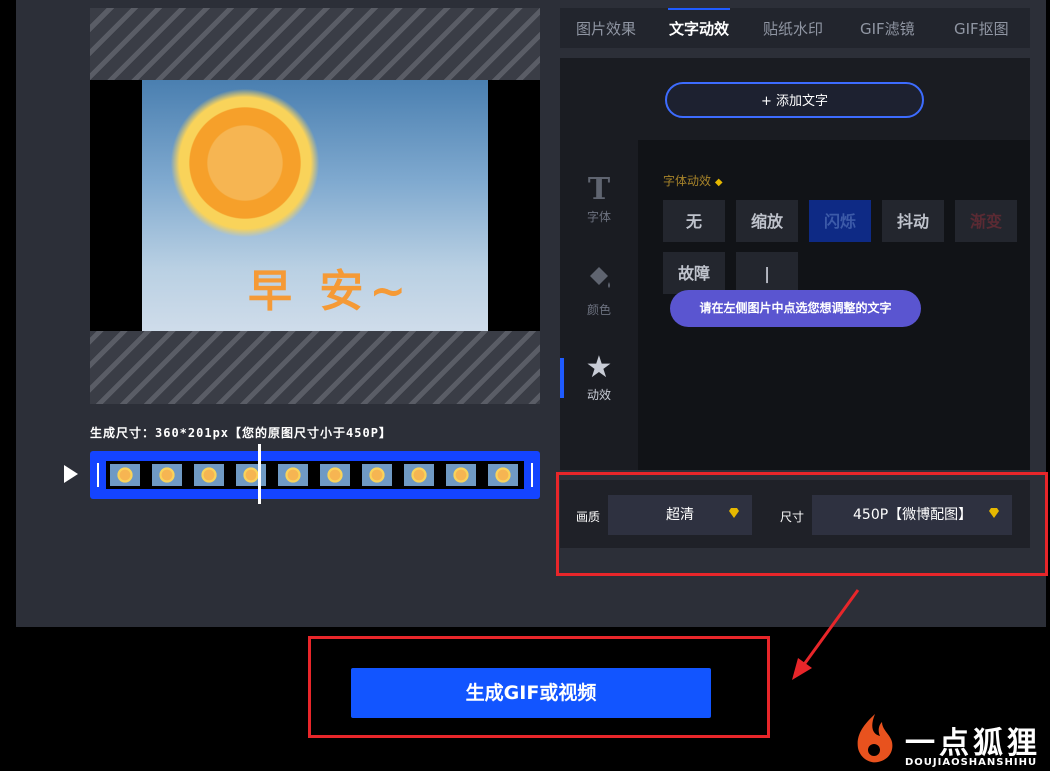 The height and width of the screenshot is (771, 1050). I want to click on nav-active-indicator, so click(562, 378).